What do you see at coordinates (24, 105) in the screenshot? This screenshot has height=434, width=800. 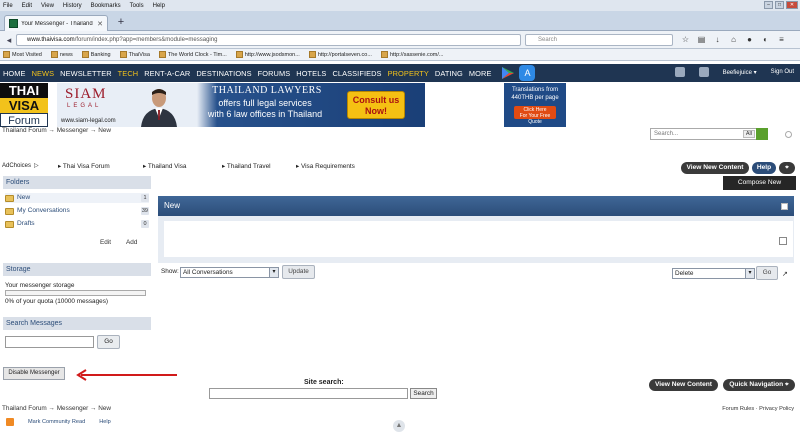 I see `thaivisa-logo: THAI VISA Forum` at bounding box center [24, 105].